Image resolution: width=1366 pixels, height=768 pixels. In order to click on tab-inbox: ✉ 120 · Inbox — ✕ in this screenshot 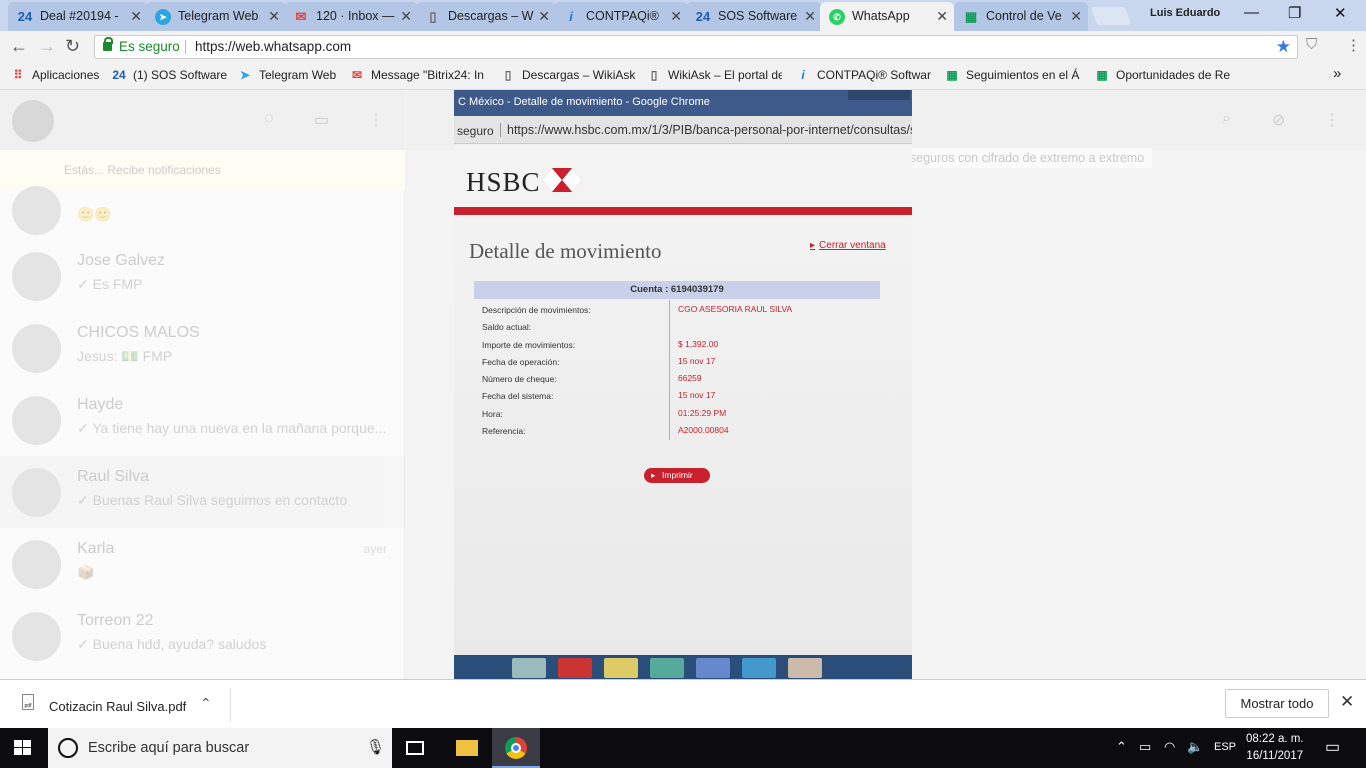, I will do `click(351, 16)`.